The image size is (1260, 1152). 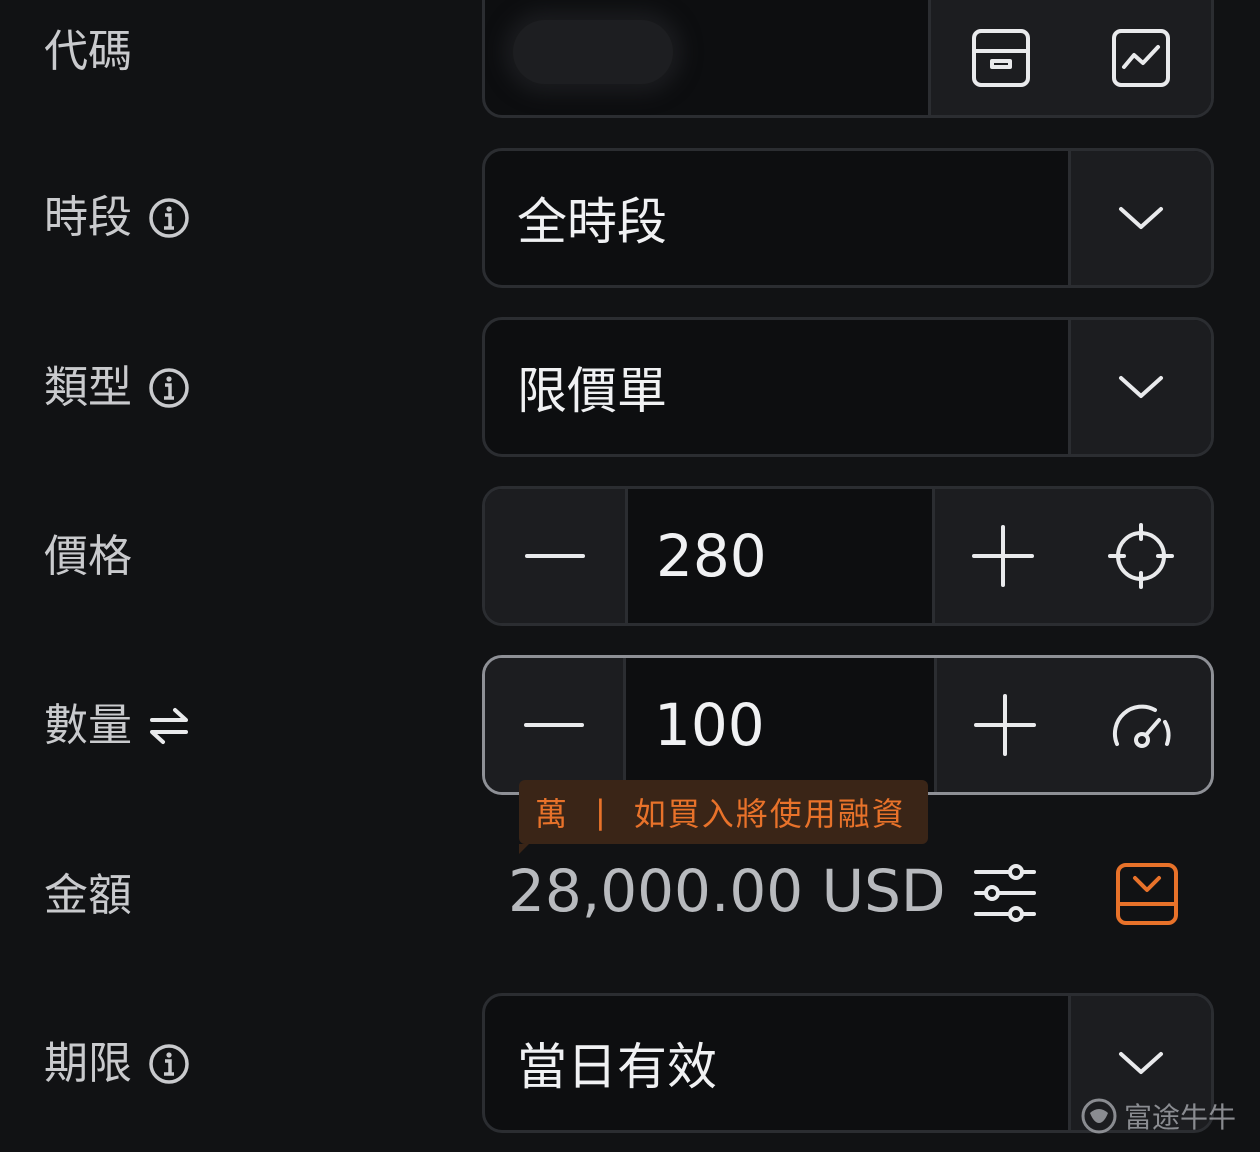 What do you see at coordinates (88, 51) in the screenshot?
I see `code-label: 代碼` at bounding box center [88, 51].